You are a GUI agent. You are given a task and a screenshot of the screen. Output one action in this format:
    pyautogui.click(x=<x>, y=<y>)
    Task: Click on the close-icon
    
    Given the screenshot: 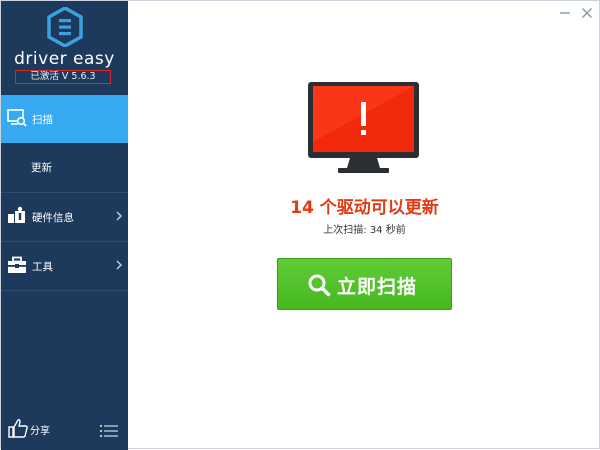 What is the action you would take?
    pyautogui.click(x=587, y=13)
    